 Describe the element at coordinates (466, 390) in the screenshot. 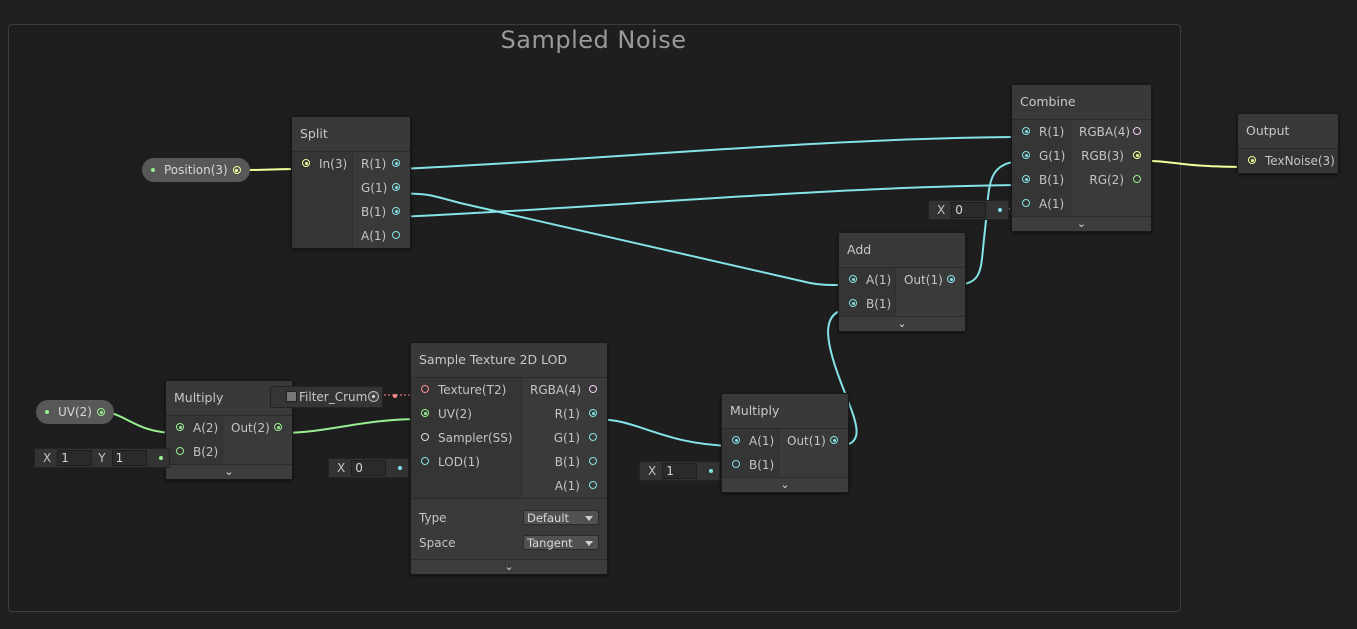

I see `input-port-texture: Texture(T2)` at that location.